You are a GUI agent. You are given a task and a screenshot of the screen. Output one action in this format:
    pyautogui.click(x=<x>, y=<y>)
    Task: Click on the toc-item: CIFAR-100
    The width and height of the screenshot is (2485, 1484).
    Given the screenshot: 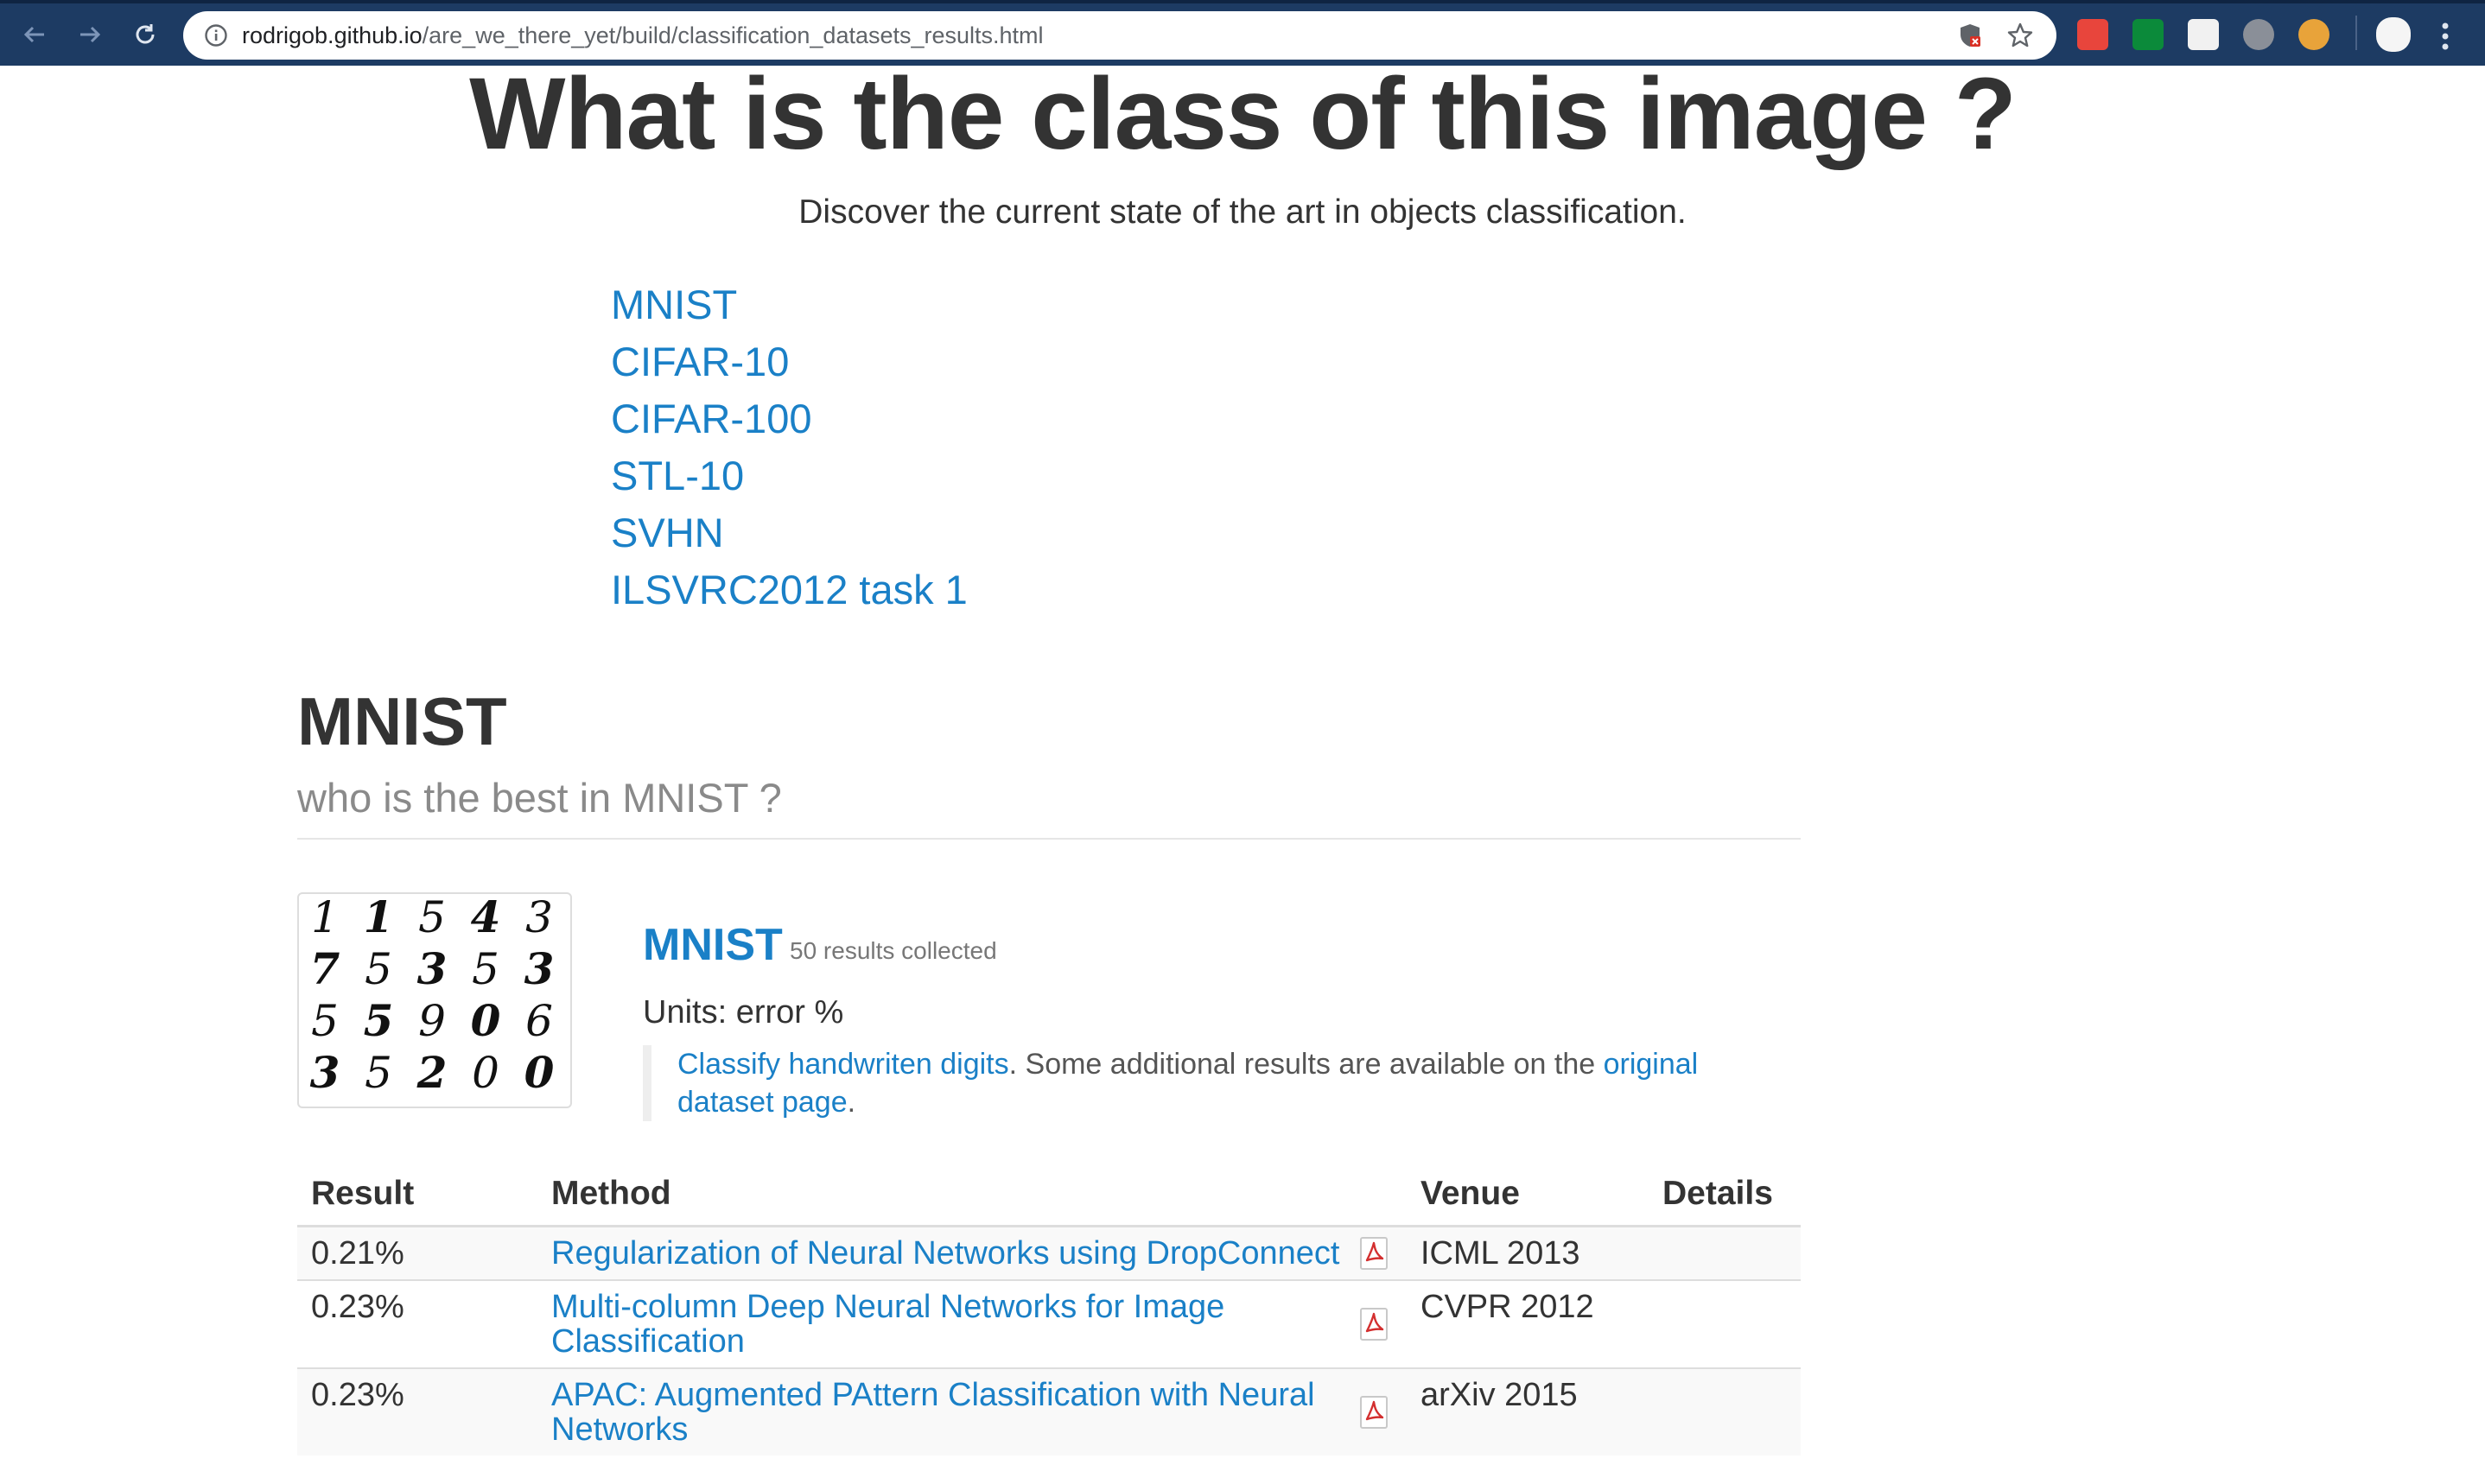 What is the action you would take?
    pyautogui.click(x=790, y=418)
    